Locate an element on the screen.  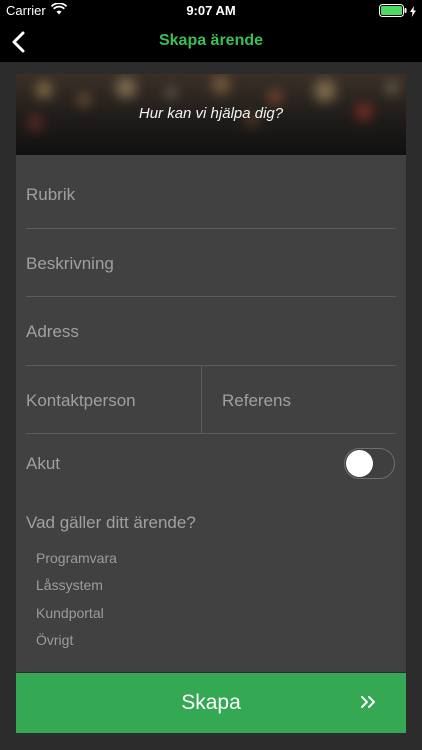
category-option-kundportal: Kundportal is located at coordinates (70, 613).